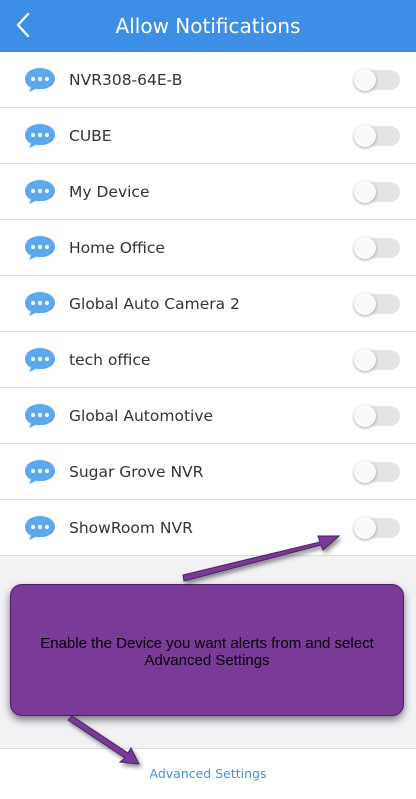 The width and height of the screenshot is (416, 799). Describe the element at coordinates (131, 528) in the screenshot. I see `device-name: ShowRoom NVR` at that location.